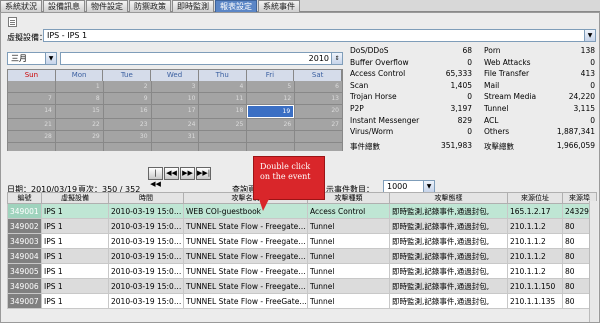 Image resolution: width=600 pixels, height=323 pixels. What do you see at coordinates (223, 111) in the screenshot?
I see `calendar-day: 18` at bounding box center [223, 111].